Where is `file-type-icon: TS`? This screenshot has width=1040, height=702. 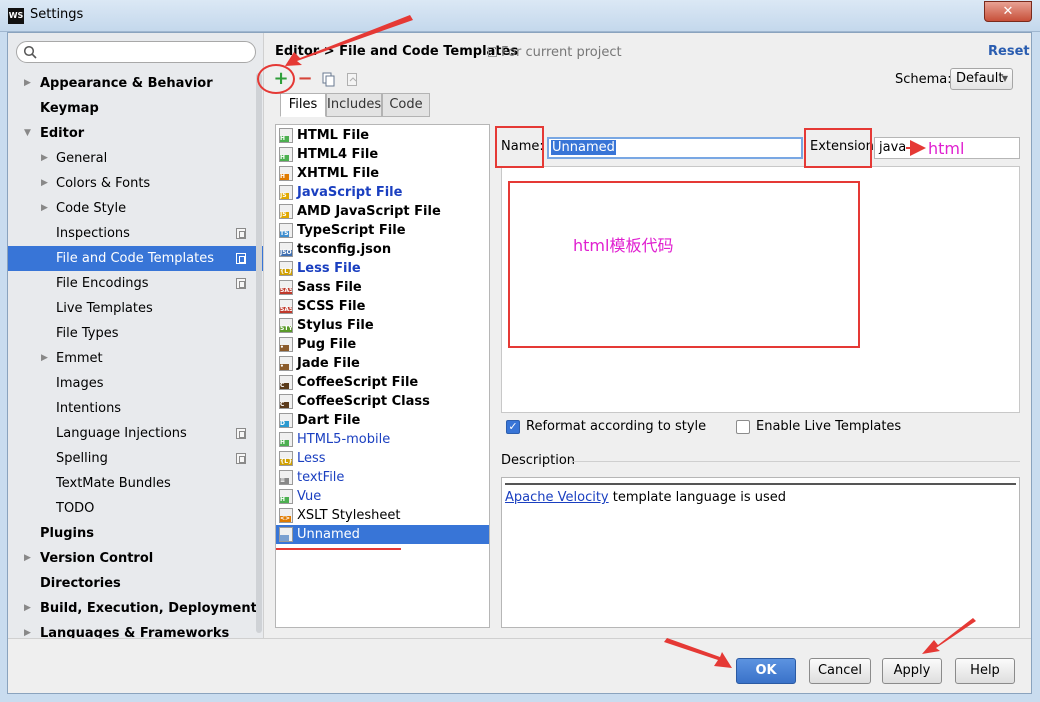
file-type-icon: TS is located at coordinates (286, 230).